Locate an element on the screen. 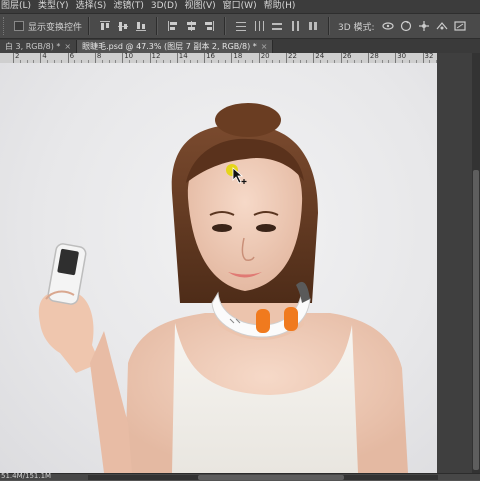  ruler-label: 22 is located at coordinates (292, 56).